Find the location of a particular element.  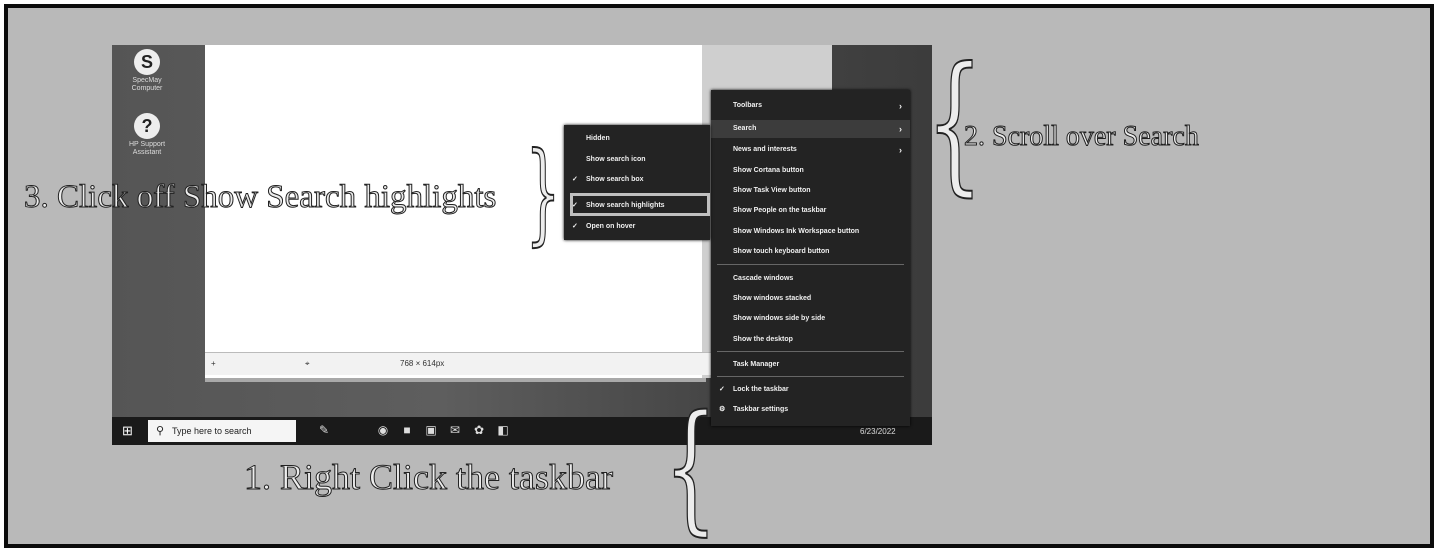

app-statusbar: + ⌖ 768 × 614px is located at coordinates (485, 363).